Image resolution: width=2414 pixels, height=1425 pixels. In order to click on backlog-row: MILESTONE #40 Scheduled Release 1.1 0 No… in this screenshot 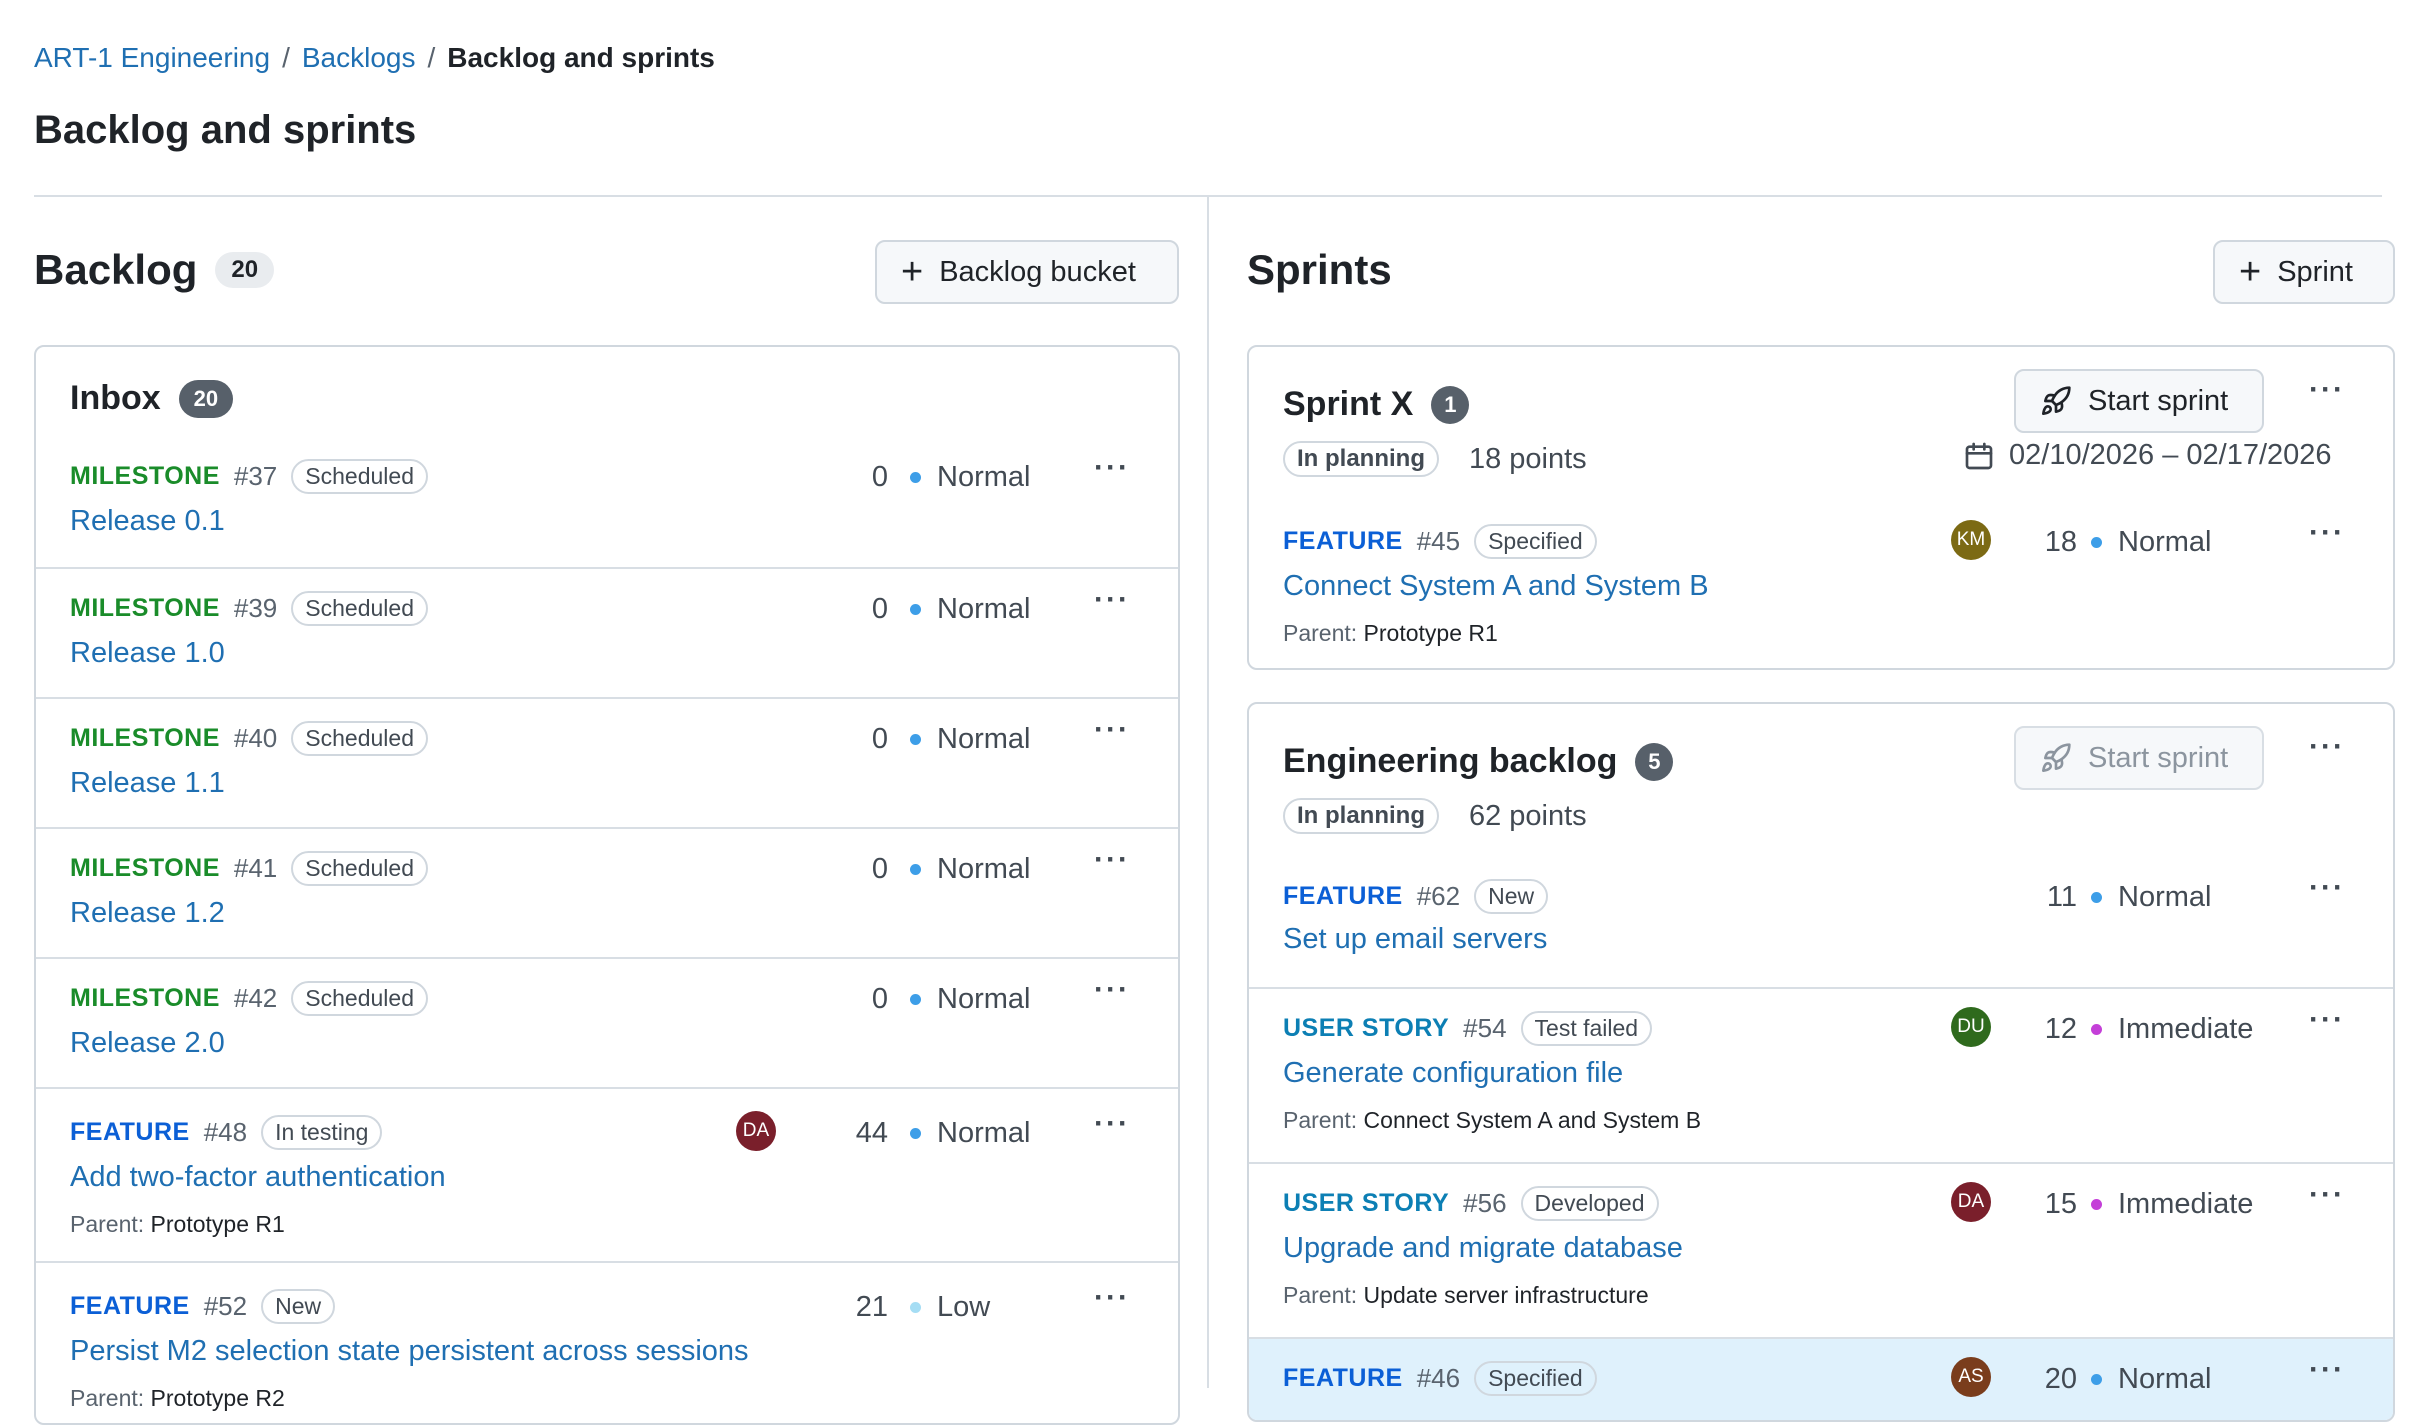, I will do `click(607, 762)`.